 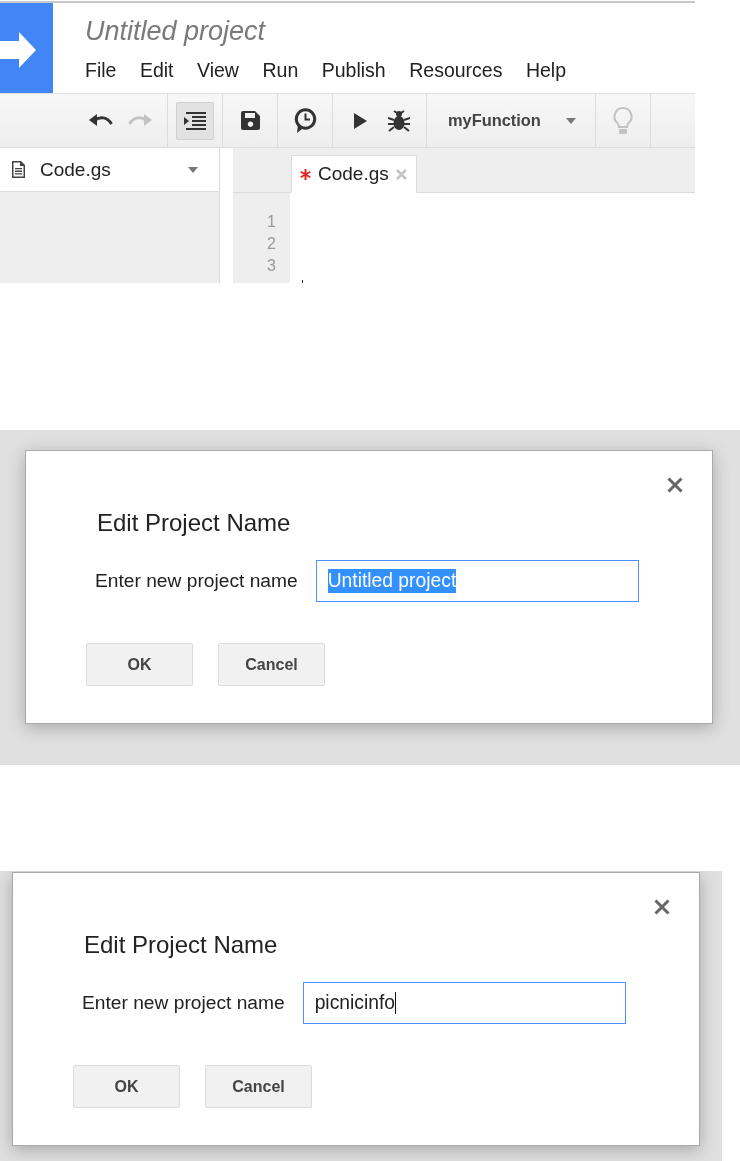 I want to click on line-number: 3, so click(x=271, y=266).